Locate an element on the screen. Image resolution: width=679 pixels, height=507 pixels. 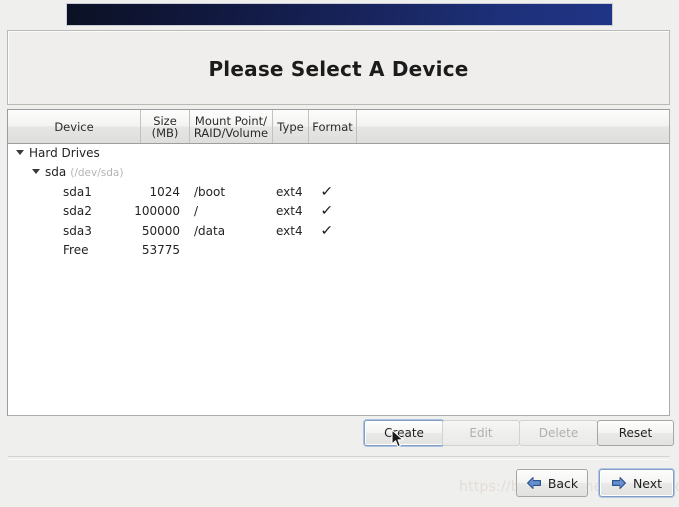
column-header-device-label: Device is located at coordinates (74, 126).